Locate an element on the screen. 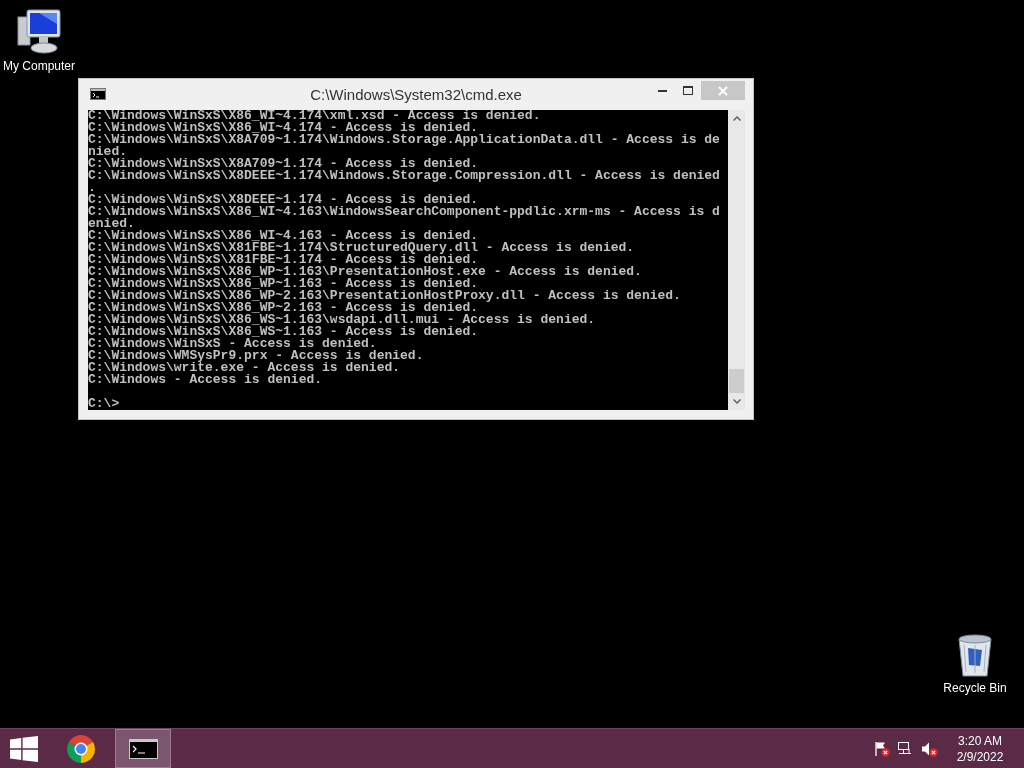 This screenshot has width=1024, height=768. clock: 3:20 AM 2/9/2022 is located at coordinates (980, 748).